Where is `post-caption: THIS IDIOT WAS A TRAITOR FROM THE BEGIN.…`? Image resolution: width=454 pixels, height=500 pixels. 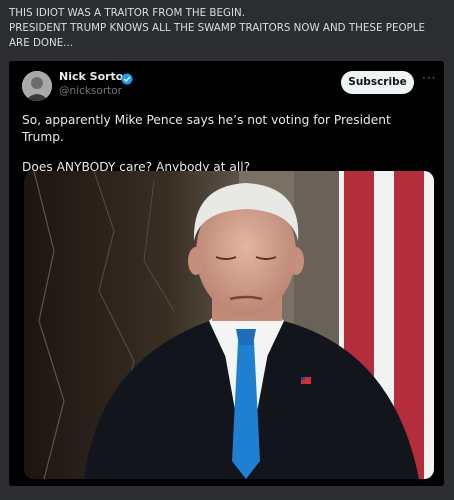
post-caption: THIS IDIOT WAS A TRAITOR FROM THE BEGIN.… is located at coordinates (227, 28).